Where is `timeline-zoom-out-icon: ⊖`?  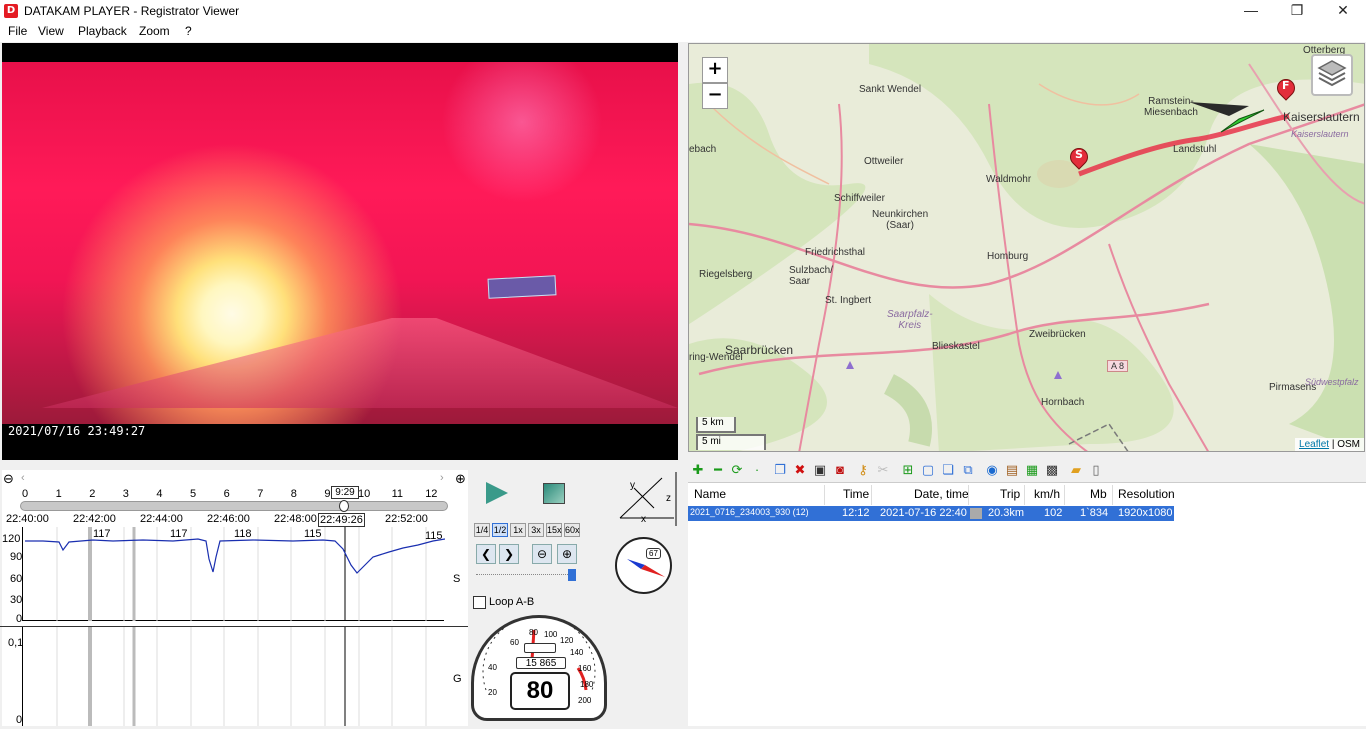 timeline-zoom-out-icon: ⊖ is located at coordinates (8, 479).